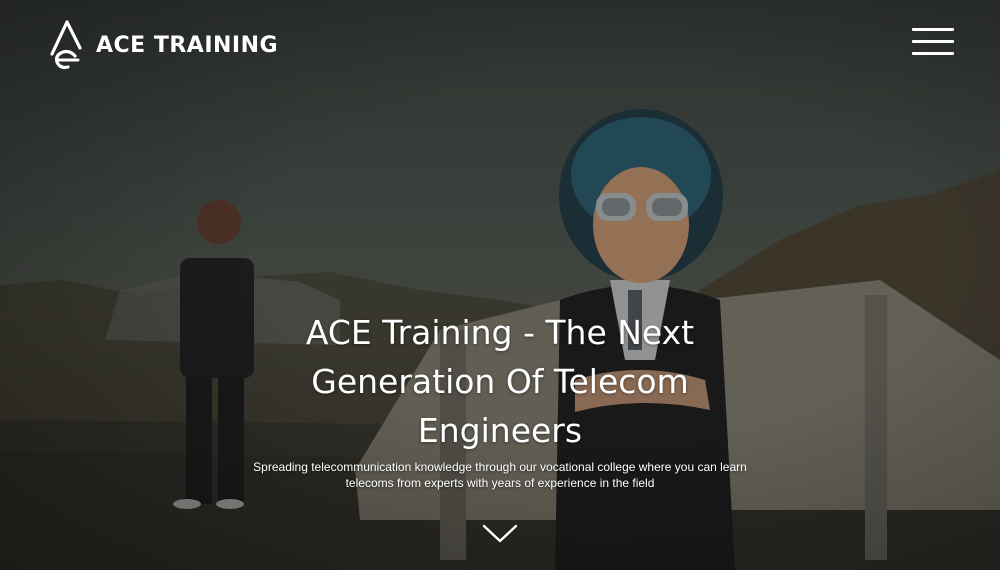  Describe the element at coordinates (187, 45) in the screenshot. I see `logo-text: ACE TRAINING` at that location.